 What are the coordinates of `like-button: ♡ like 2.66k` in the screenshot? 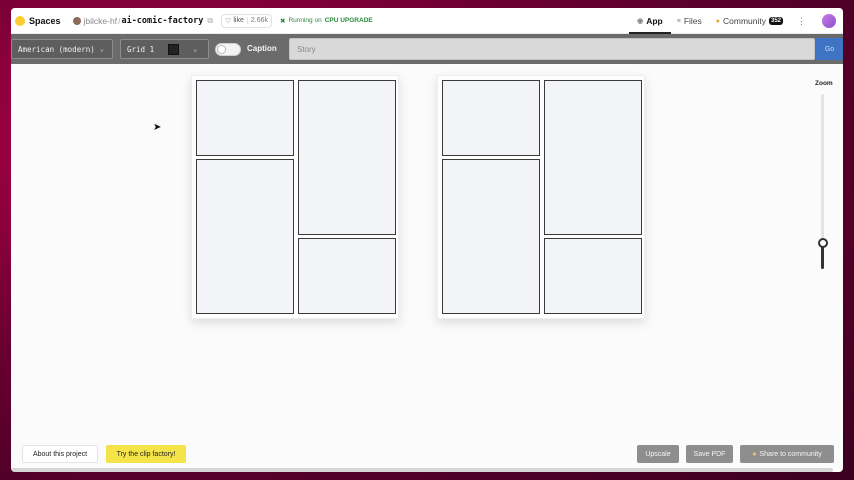 It's located at (246, 20).